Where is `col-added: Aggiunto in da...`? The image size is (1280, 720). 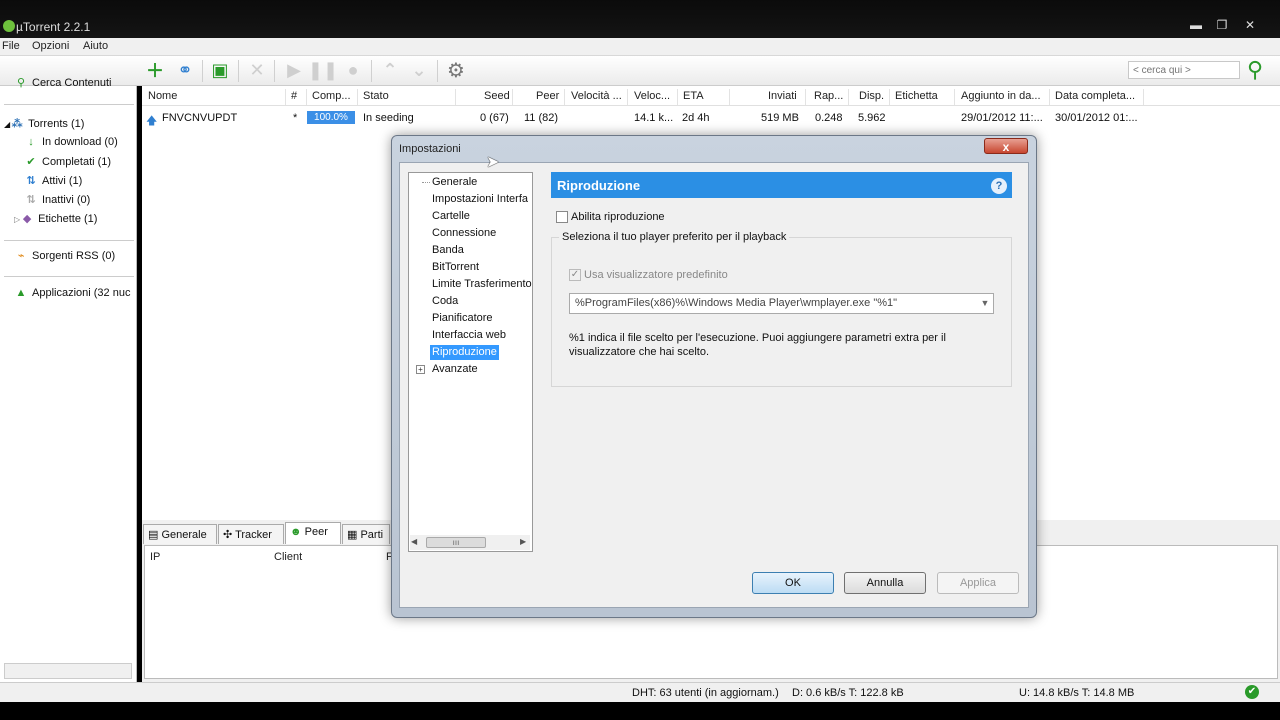 col-added: Aggiunto in da... is located at coordinates (1001, 96).